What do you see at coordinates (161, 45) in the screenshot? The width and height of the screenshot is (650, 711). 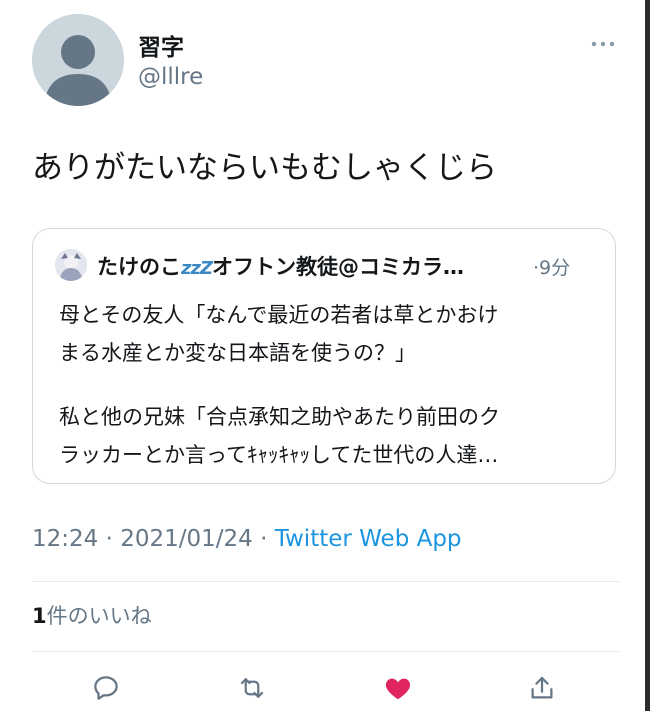 I see `author-name: 習字` at bounding box center [161, 45].